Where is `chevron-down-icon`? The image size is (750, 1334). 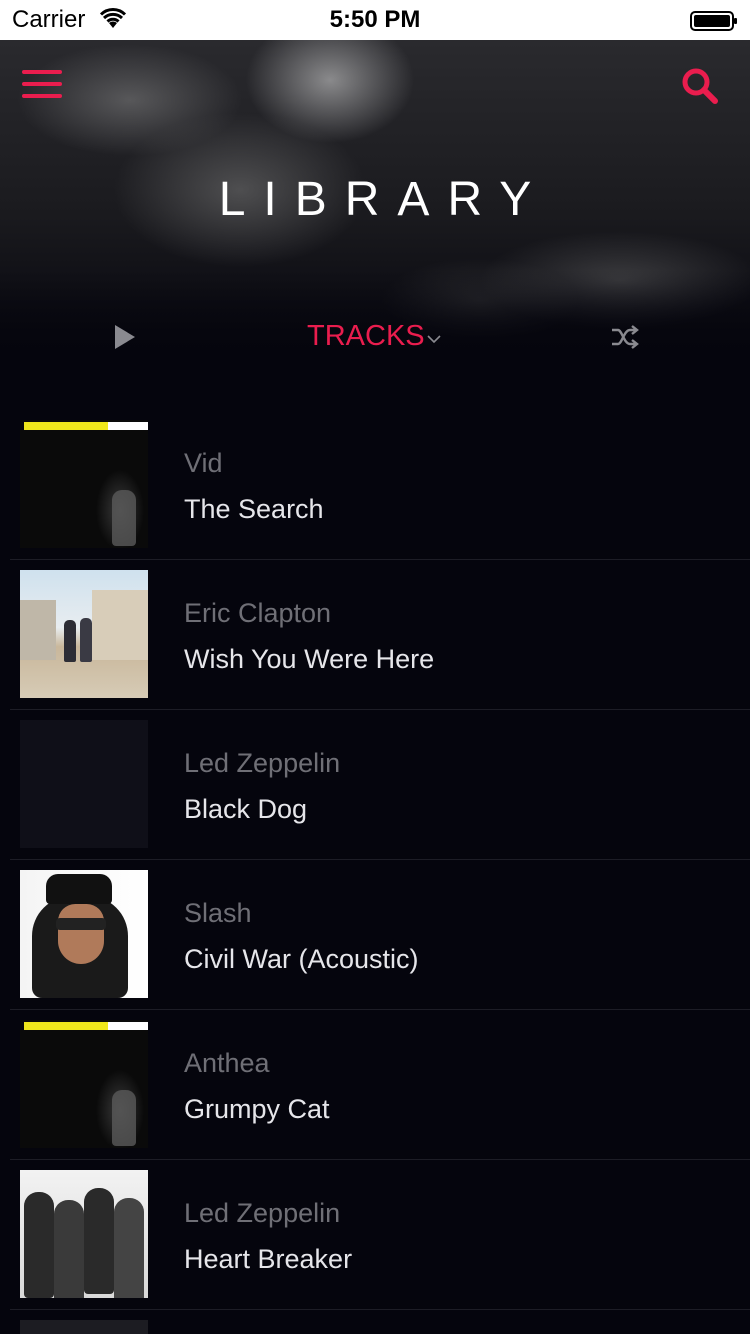 chevron-down-icon is located at coordinates (434, 338).